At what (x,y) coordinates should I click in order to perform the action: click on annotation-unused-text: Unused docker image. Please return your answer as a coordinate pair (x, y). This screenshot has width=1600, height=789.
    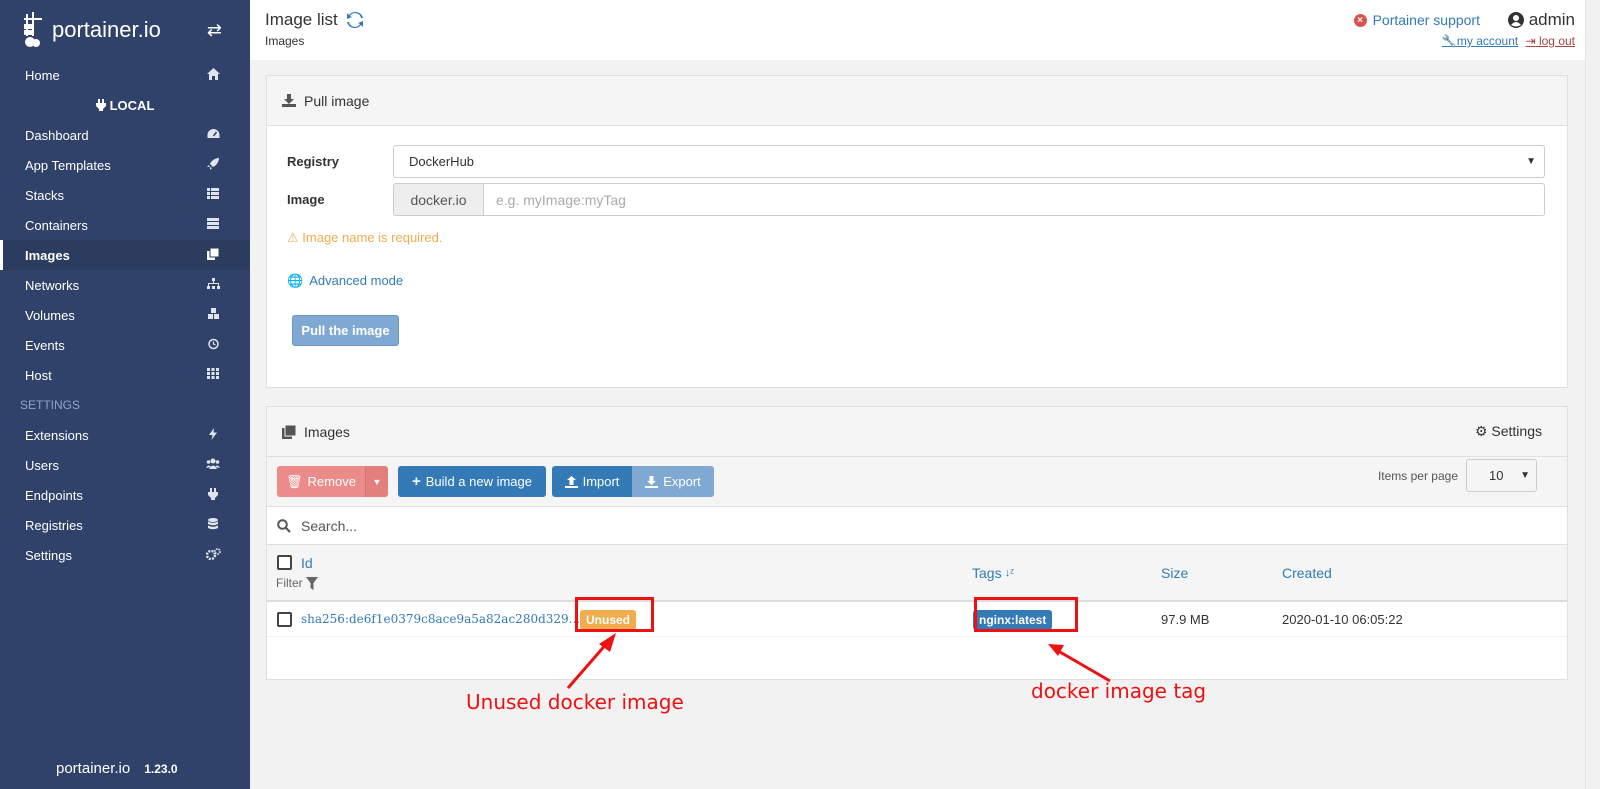
    Looking at the image, I should click on (575, 702).